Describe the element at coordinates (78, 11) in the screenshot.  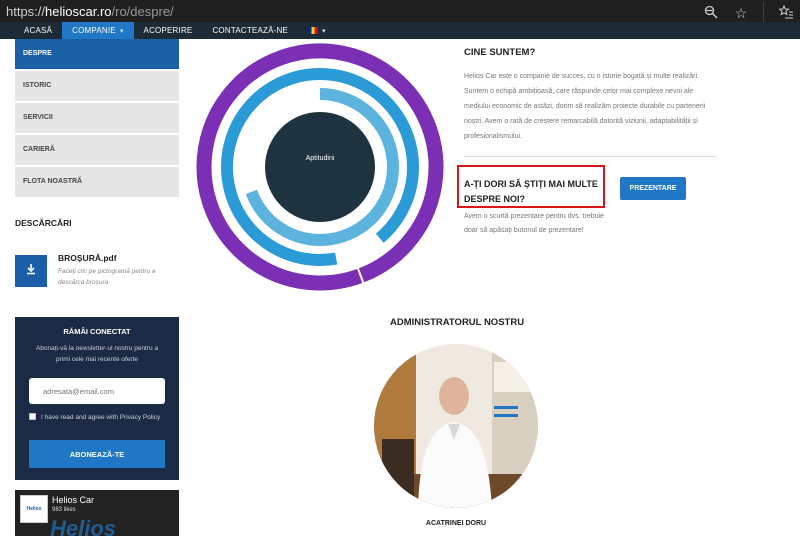
I see `url-domain: helioscar.ro` at that location.